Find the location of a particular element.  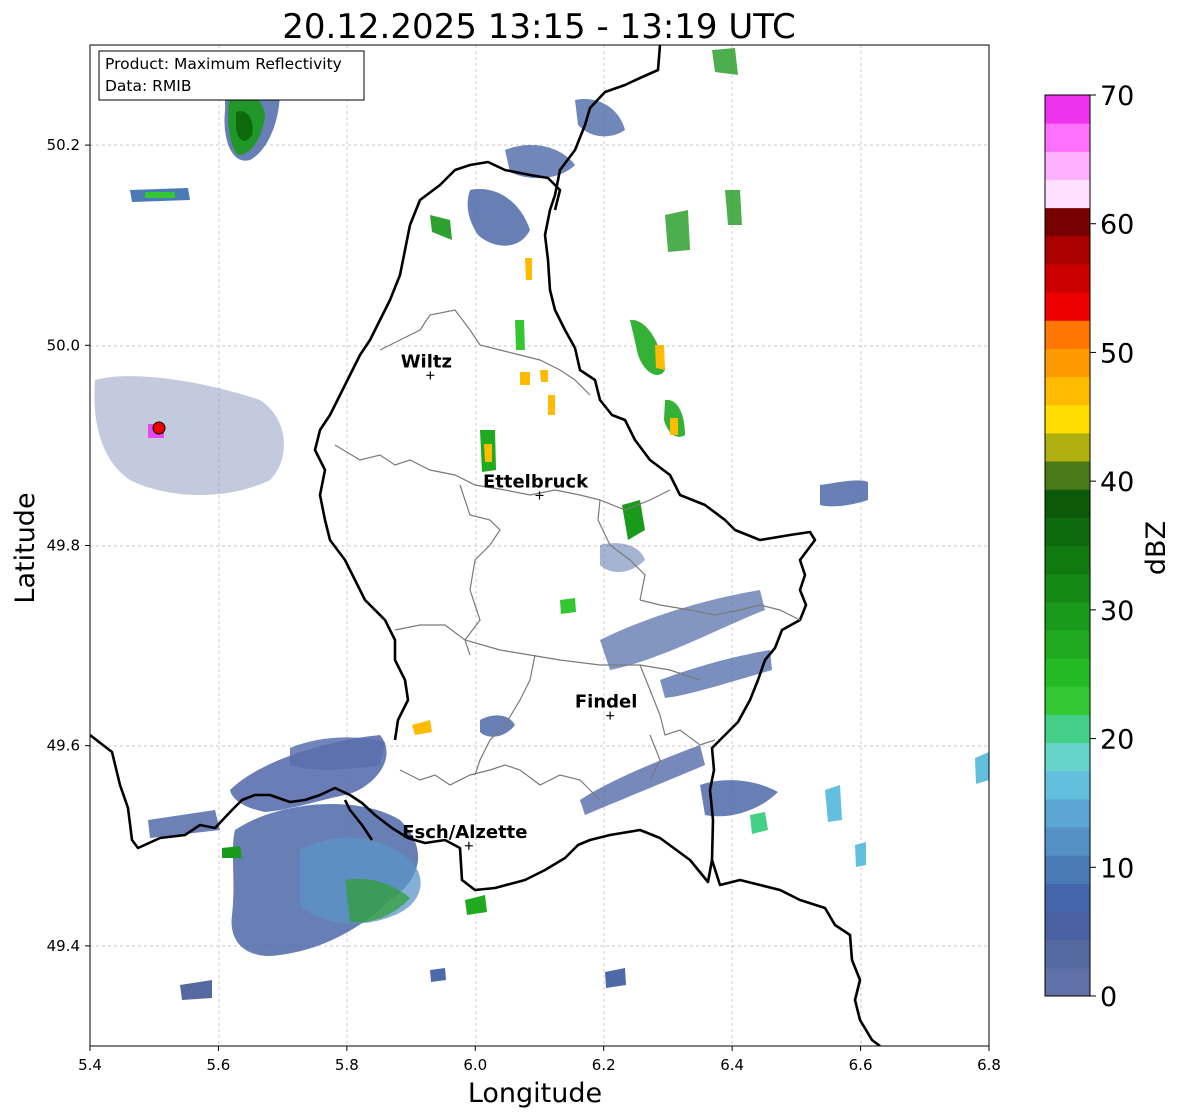

x-tick-label: 5.4 is located at coordinates (90, 1065).